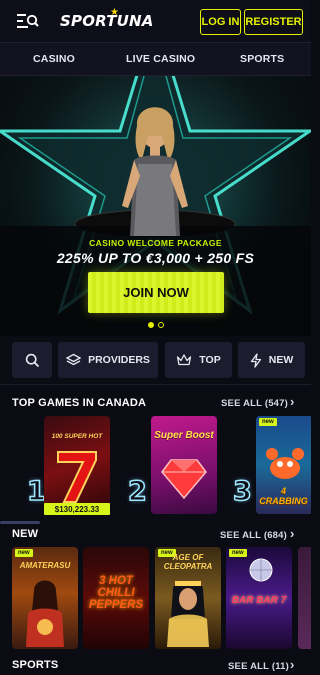  I want to click on top-label: TOP, so click(210, 360).